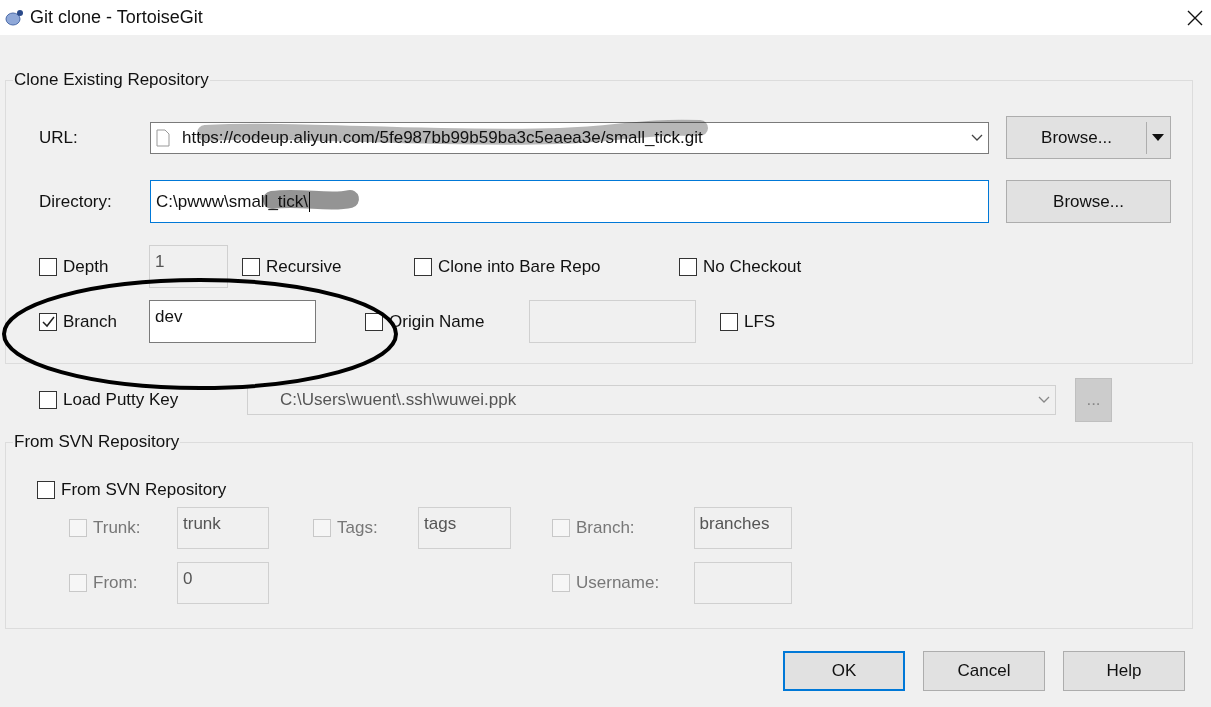 Image resolution: width=1211 pixels, height=707 pixels. Describe the element at coordinates (117, 528) in the screenshot. I see `checkbox-label: Trunk:` at that location.